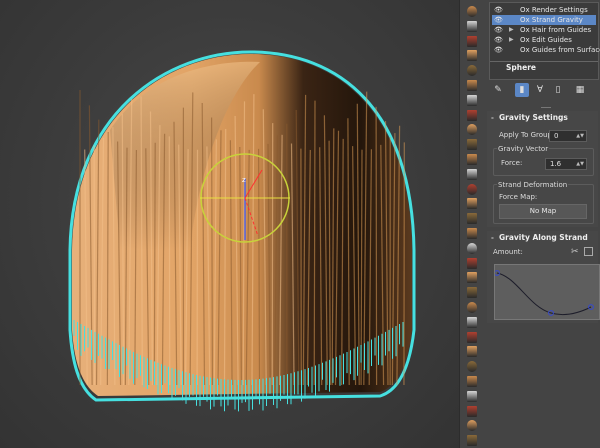  Describe the element at coordinates (472, 381) in the screenshot. I see `rotate-tool-icon` at that location.